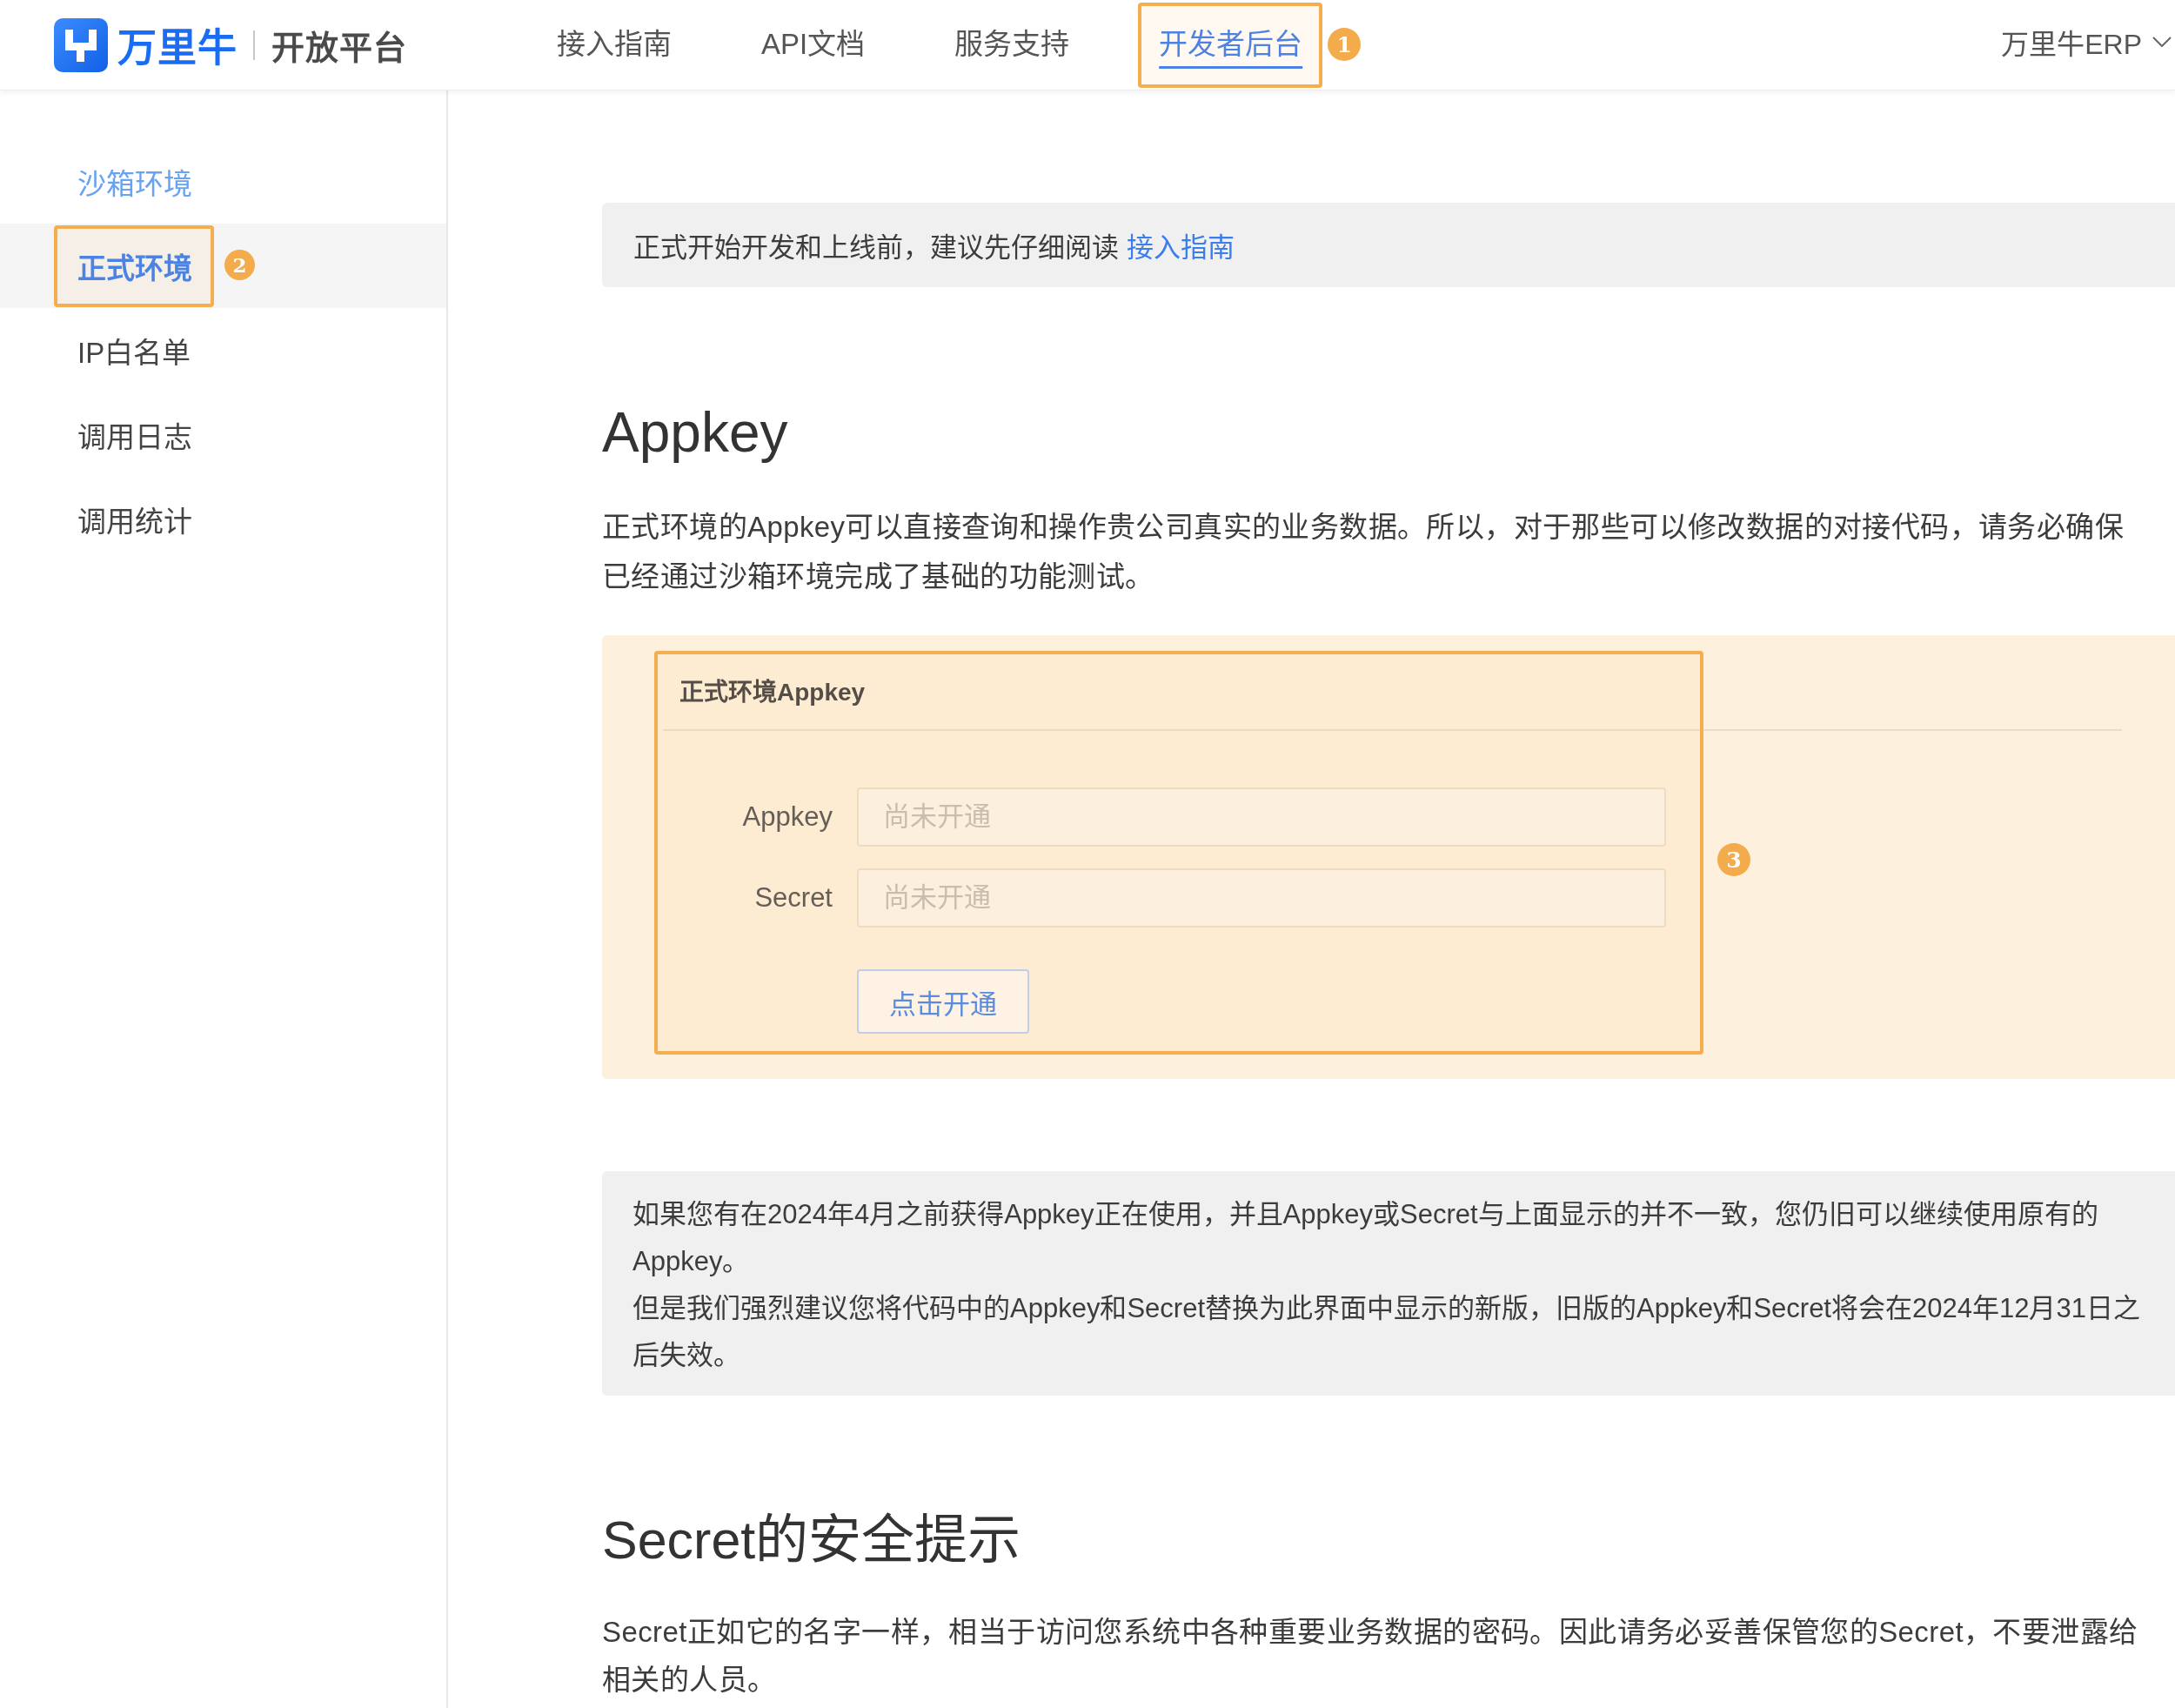 The width and height of the screenshot is (2175, 1708). Describe the element at coordinates (339, 49) in the screenshot. I see `product-name: 开放平台` at that location.